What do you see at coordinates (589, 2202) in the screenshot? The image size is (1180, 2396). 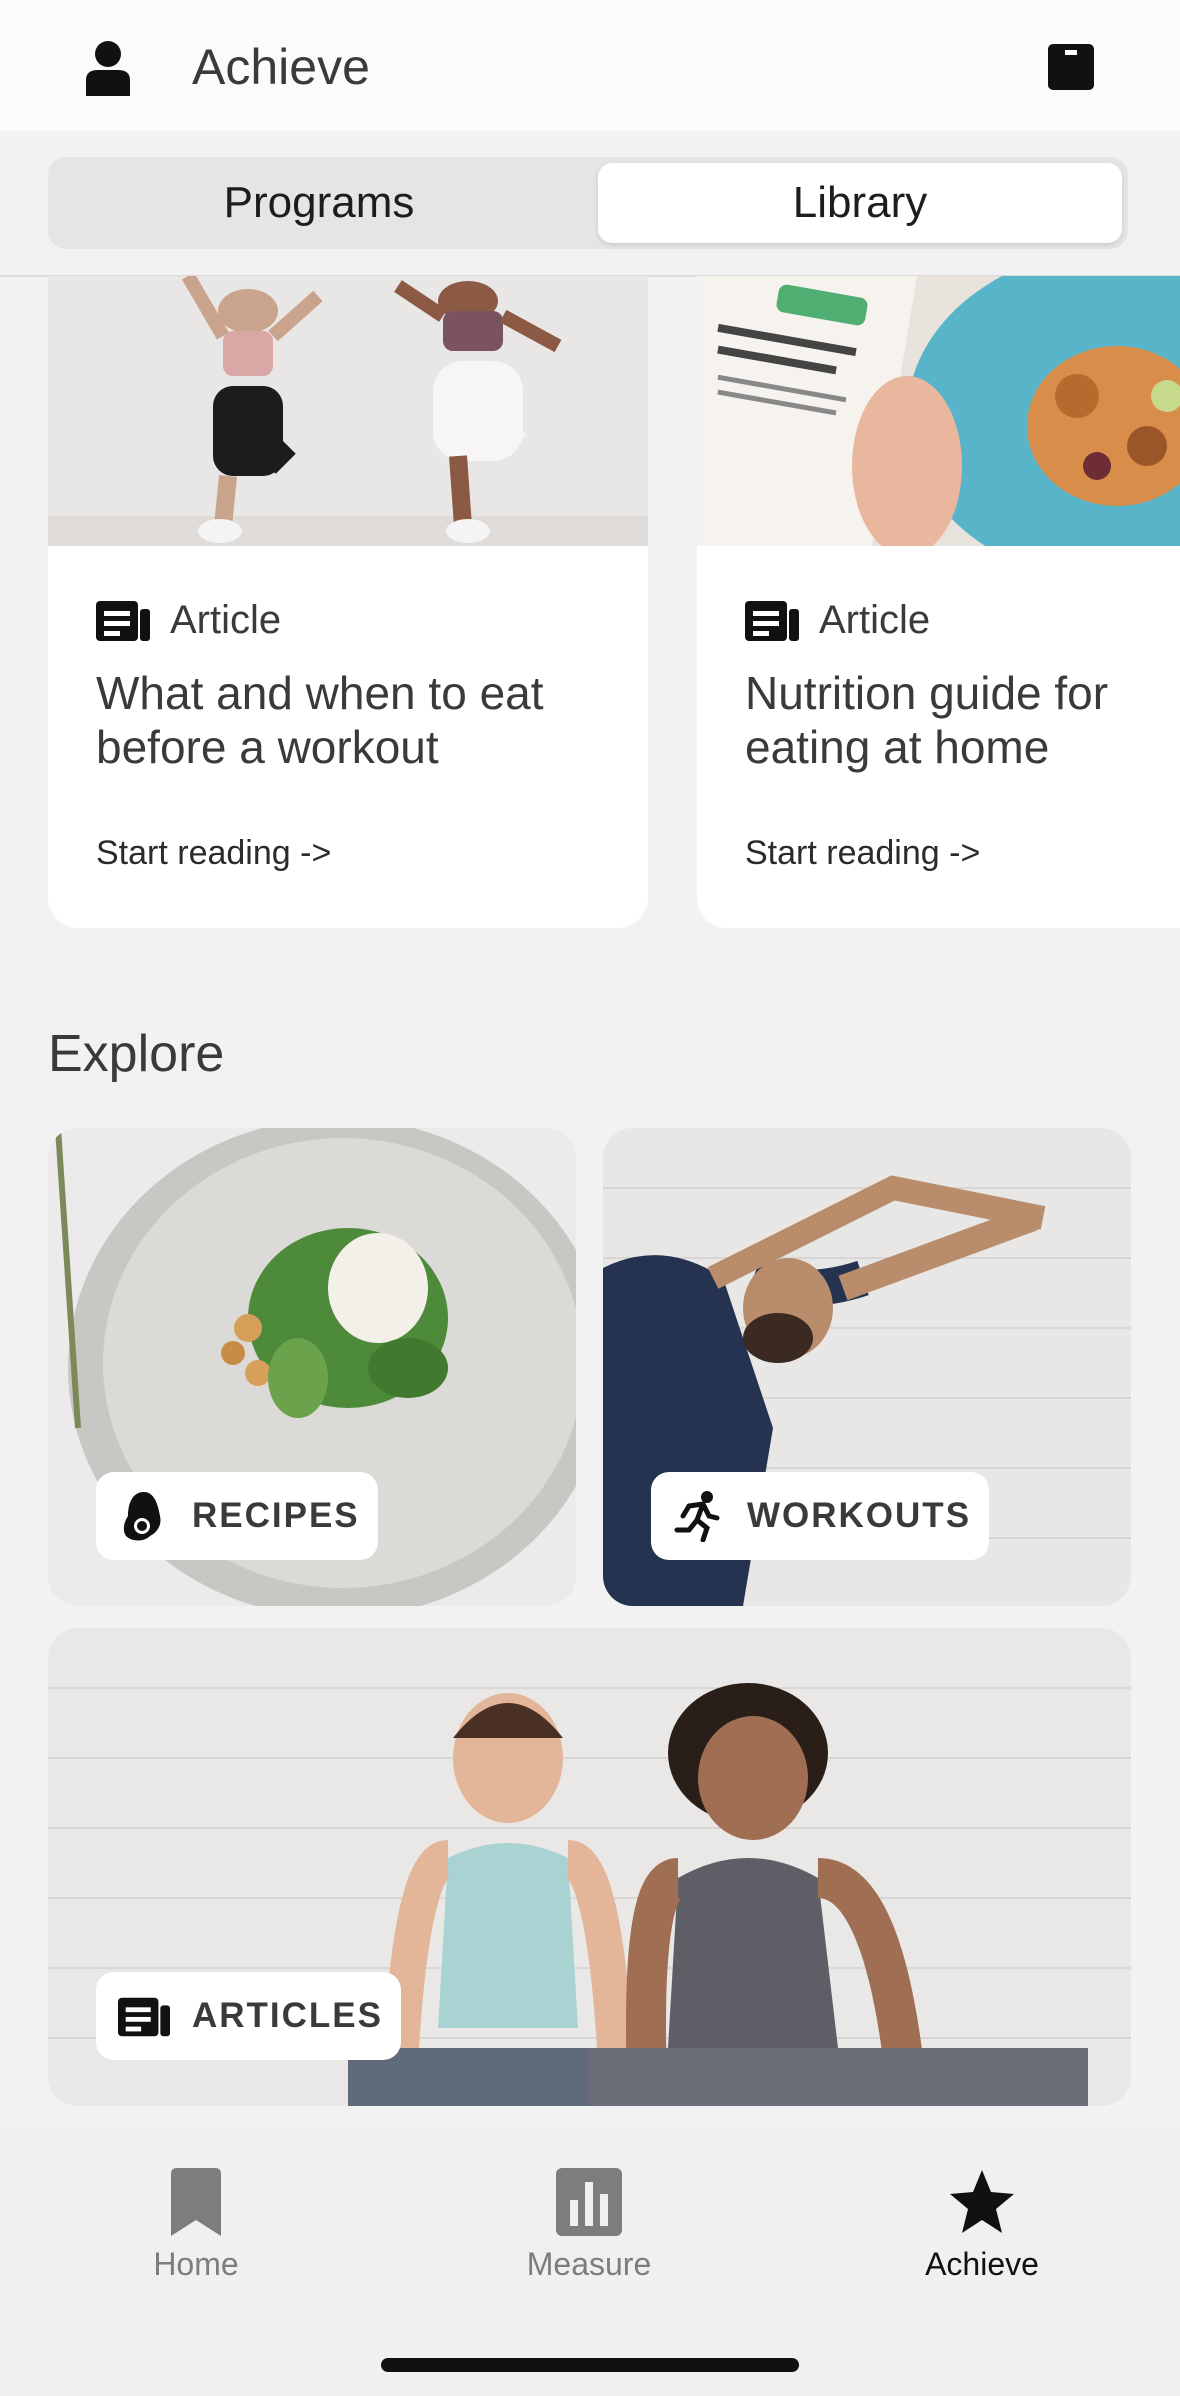 I see `bar-chart-icon` at bounding box center [589, 2202].